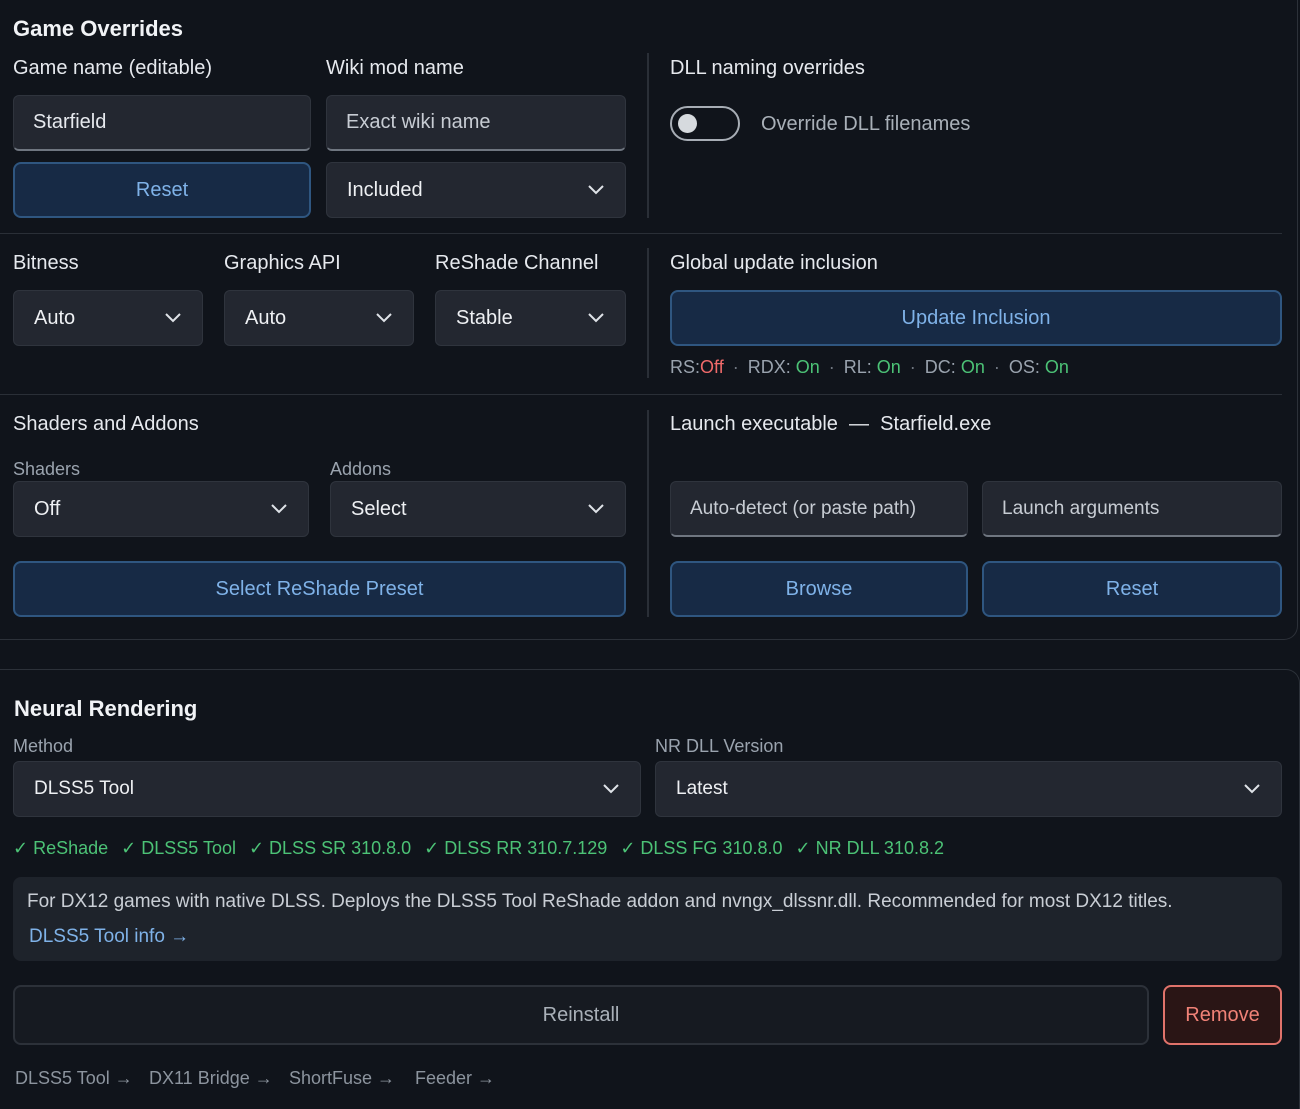  What do you see at coordinates (47, 508) in the screenshot?
I see `shaders-value: Off` at bounding box center [47, 508].